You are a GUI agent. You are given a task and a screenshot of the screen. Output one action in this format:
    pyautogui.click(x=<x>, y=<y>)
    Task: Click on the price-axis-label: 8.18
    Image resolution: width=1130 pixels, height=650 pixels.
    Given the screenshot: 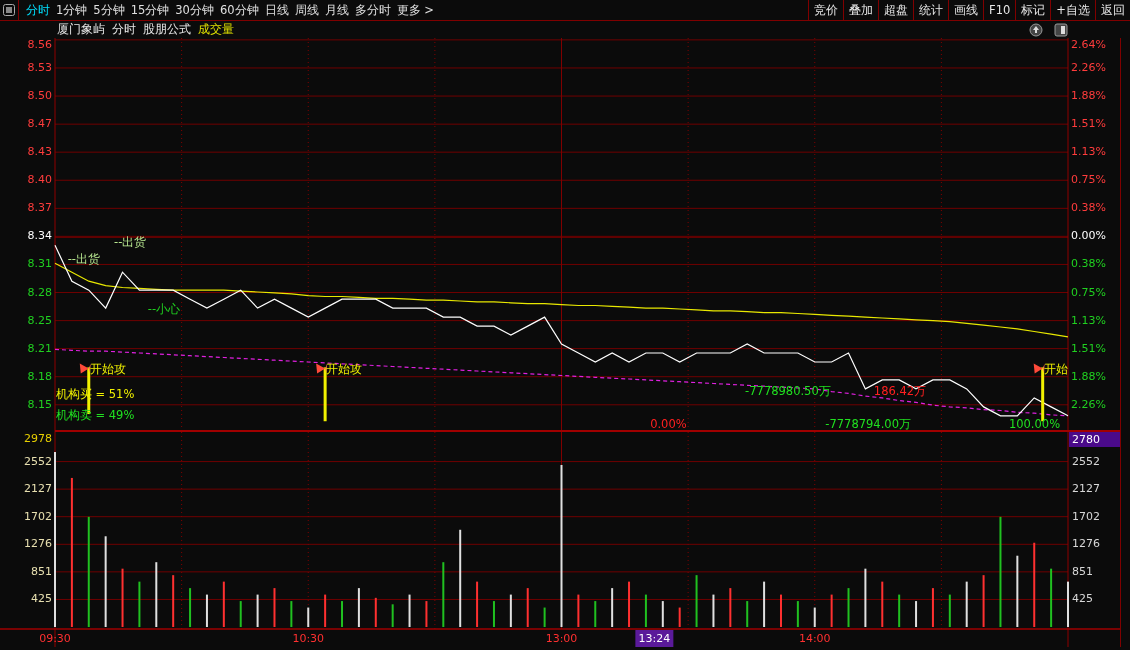 What is the action you would take?
    pyautogui.click(x=39, y=376)
    